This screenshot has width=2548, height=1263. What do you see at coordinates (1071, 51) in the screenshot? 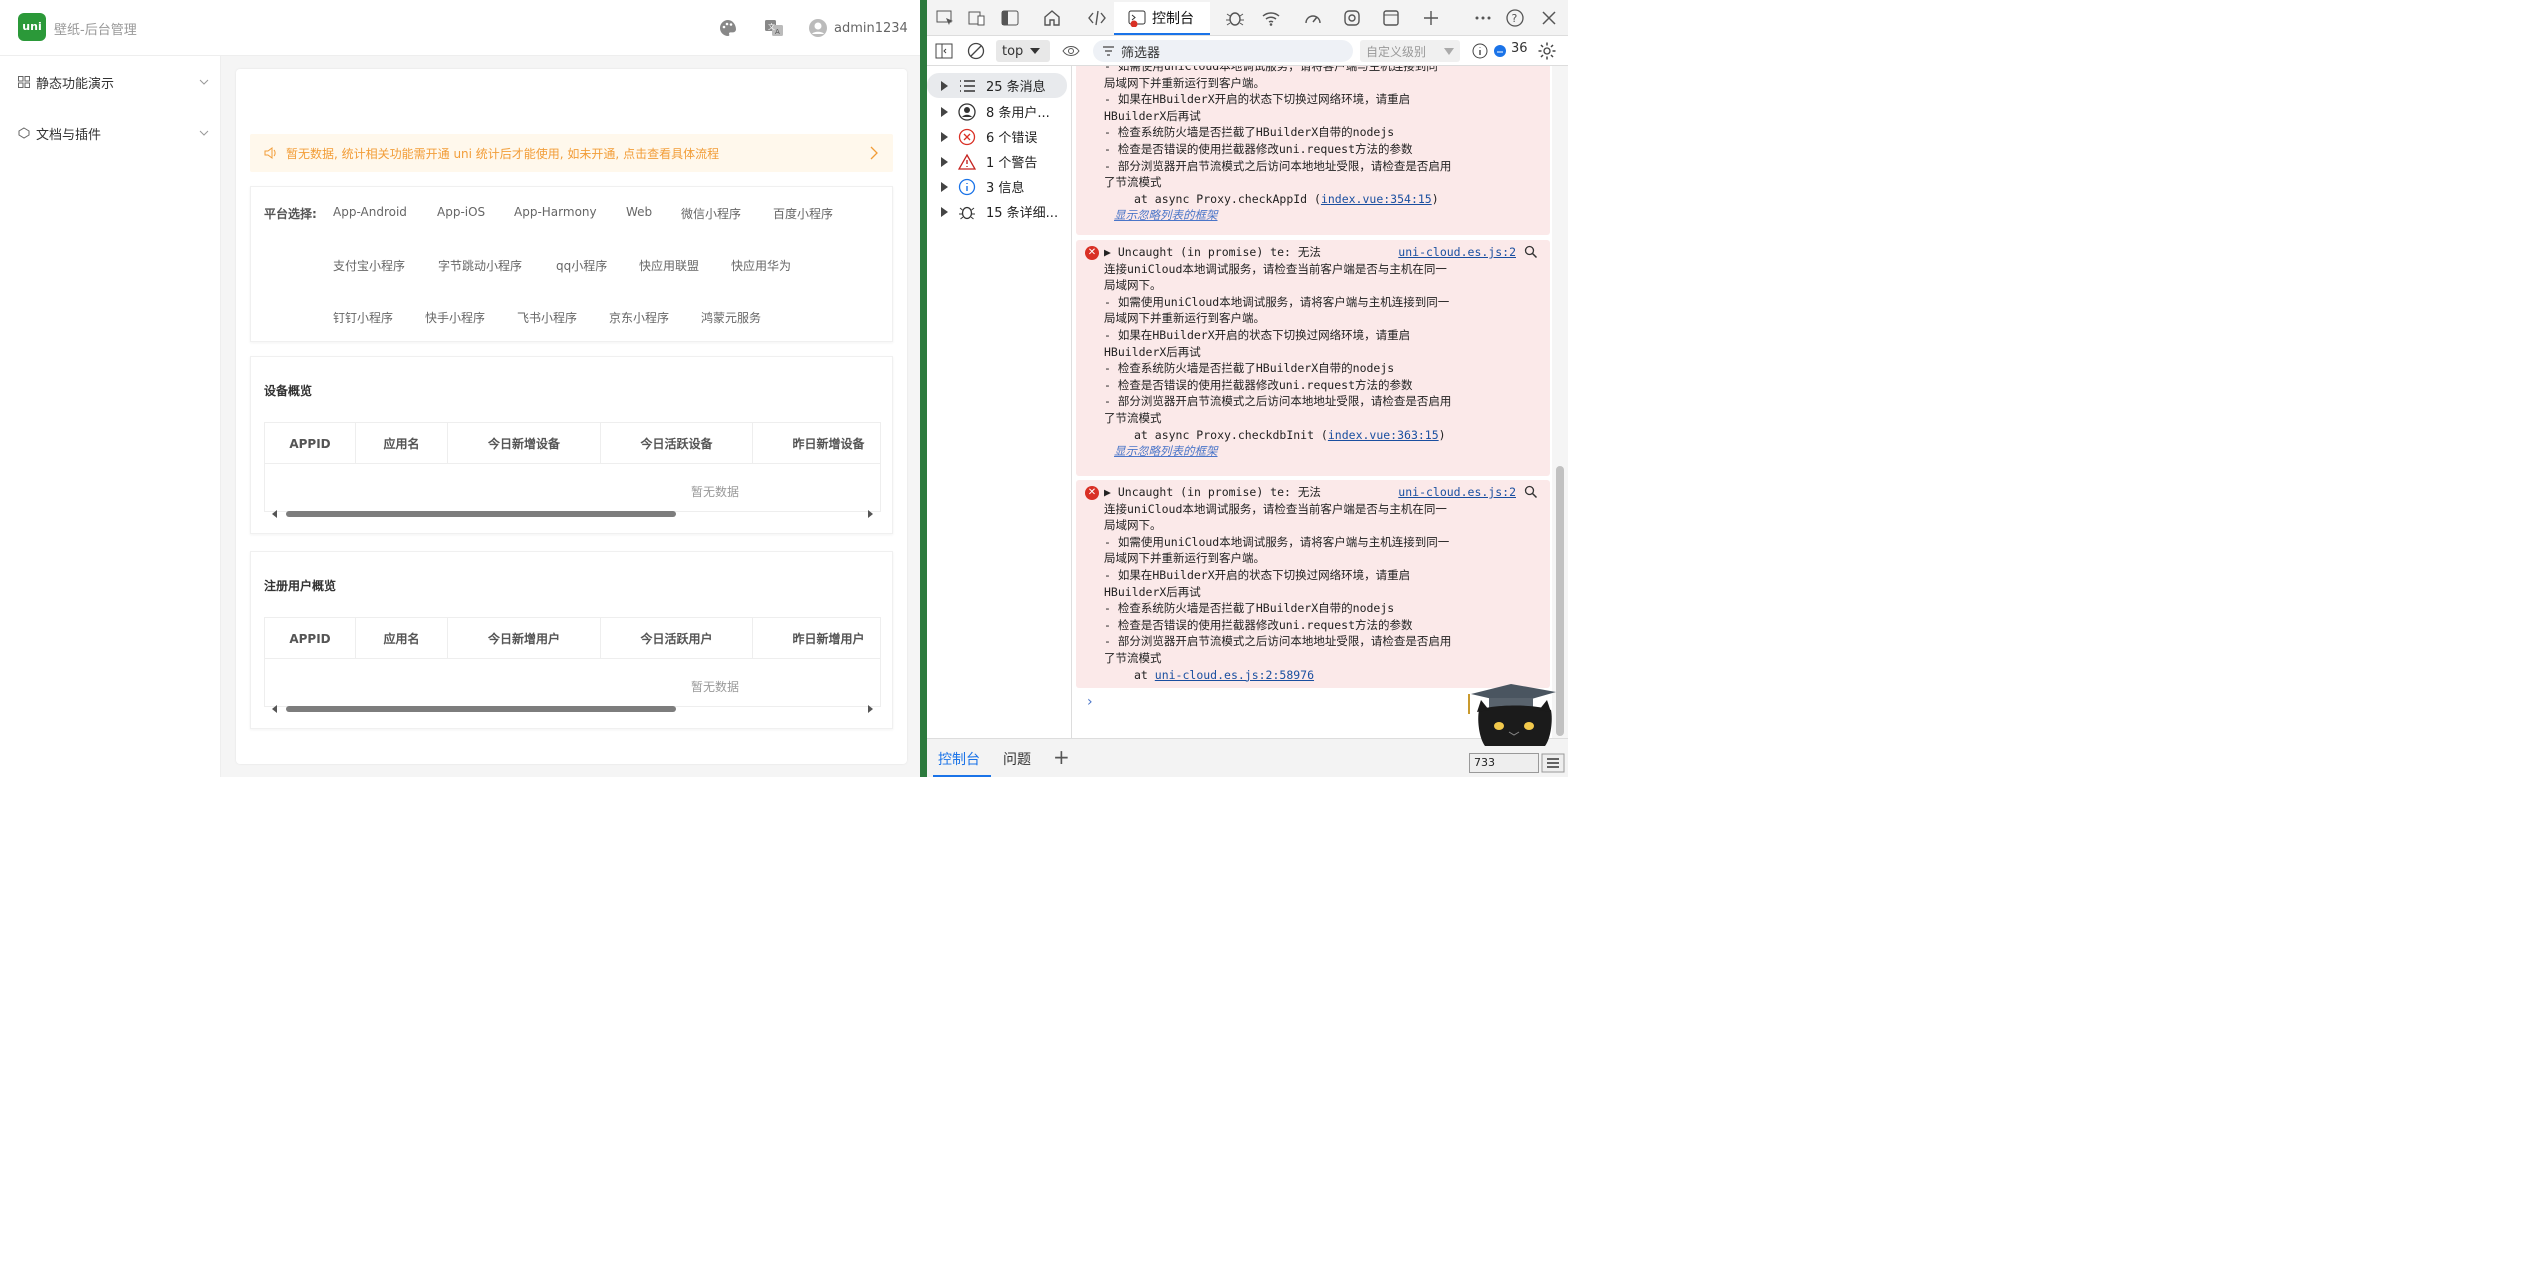
I see `eye-icon` at bounding box center [1071, 51].